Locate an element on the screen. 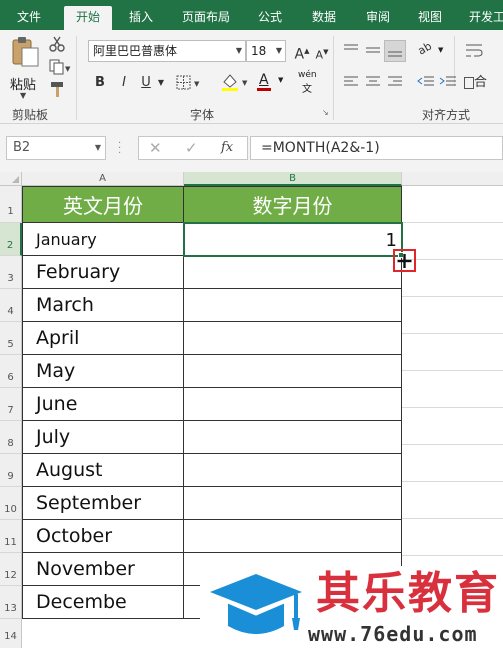 The width and height of the screenshot is (503, 648). ribbon-tab-bar: 文件 开始 插入 页面布局 公式 数据 审阅 视图 开发工 is located at coordinates (251, 15).